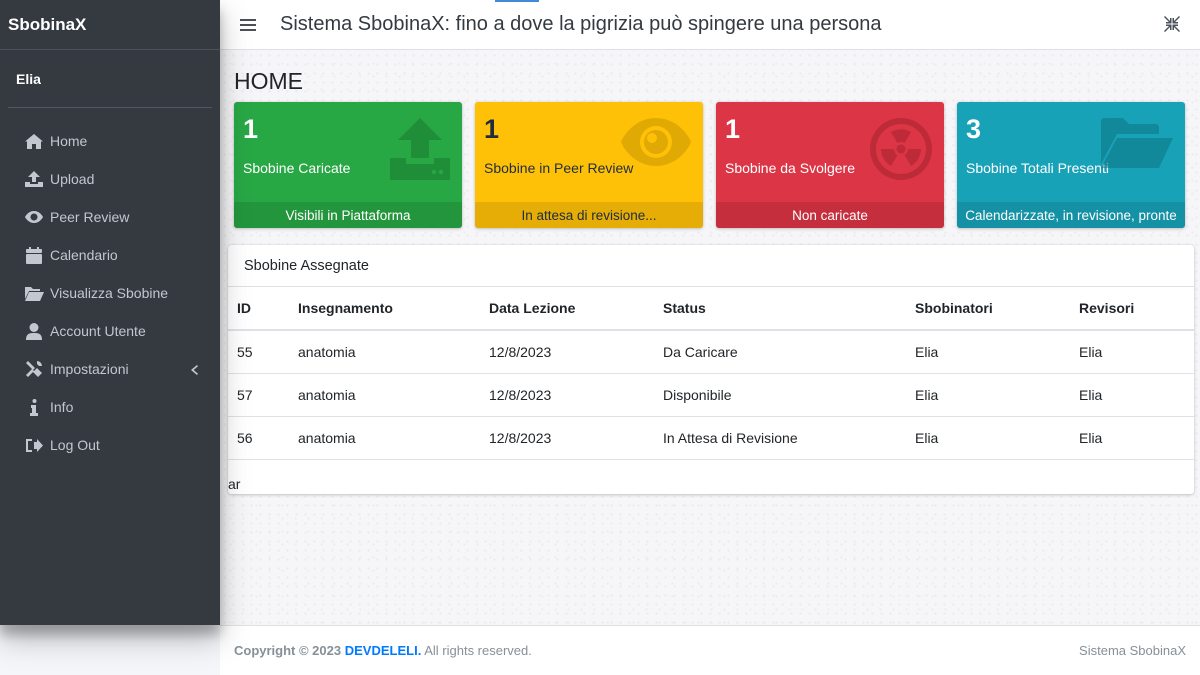 Image resolution: width=1200 pixels, height=675 pixels. What do you see at coordinates (234, 484) in the screenshot?
I see `card-footnote: ar` at bounding box center [234, 484].